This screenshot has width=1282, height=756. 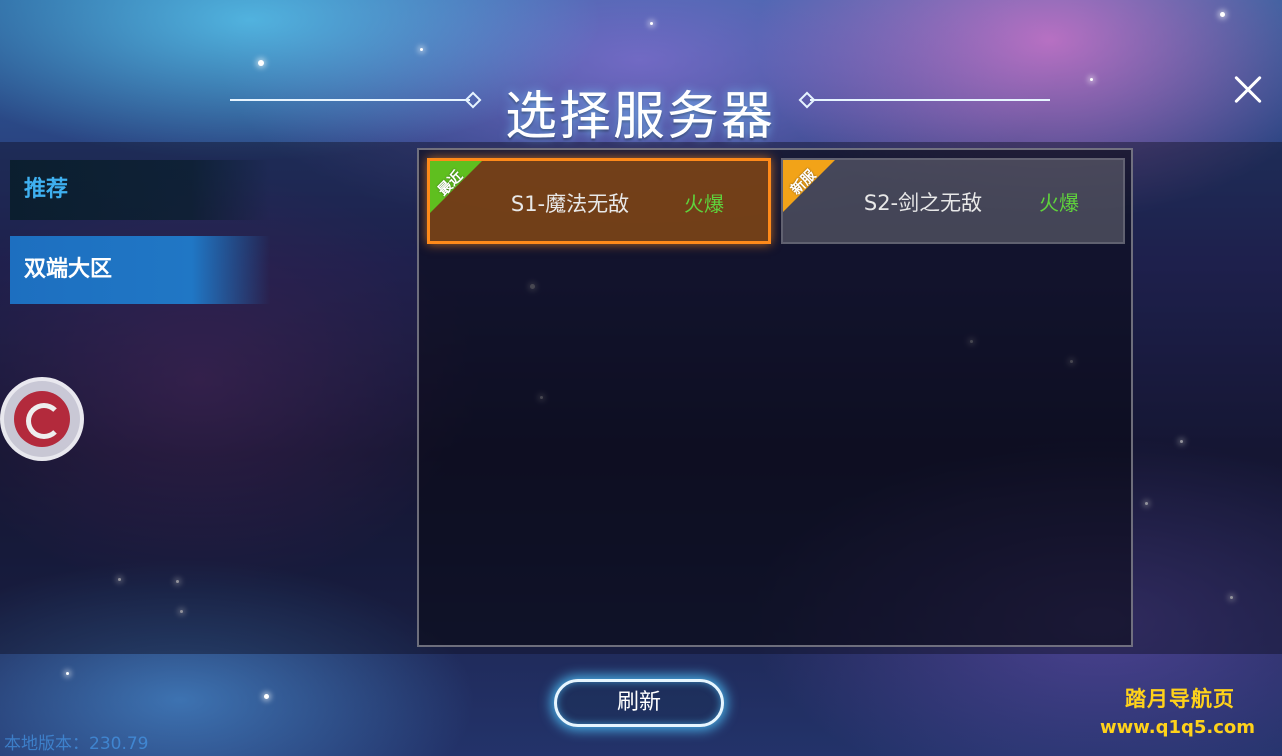 What do you see at coordinates (1180, 699) in the screenshot?
I see `watermark-title: 踏月导航页` at bounding box center [1180, 699].